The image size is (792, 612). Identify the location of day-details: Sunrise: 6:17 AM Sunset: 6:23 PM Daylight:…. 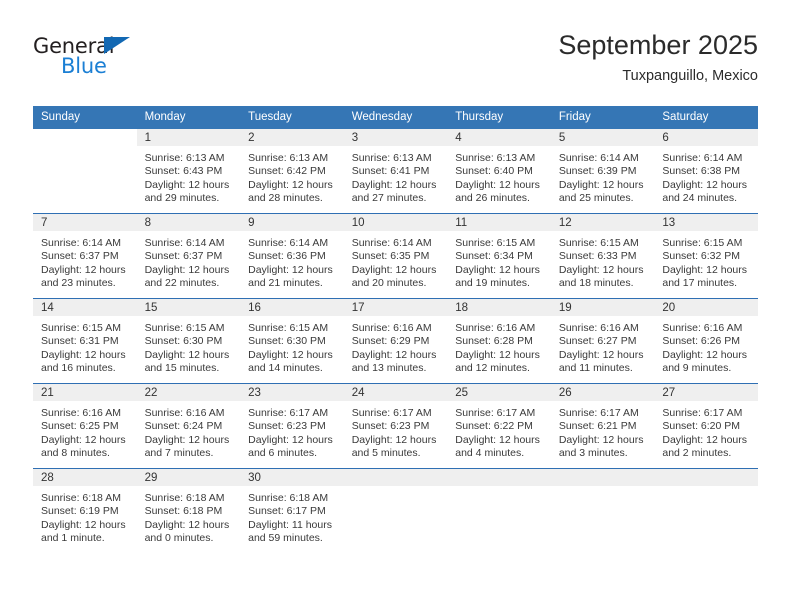
(396, 431).